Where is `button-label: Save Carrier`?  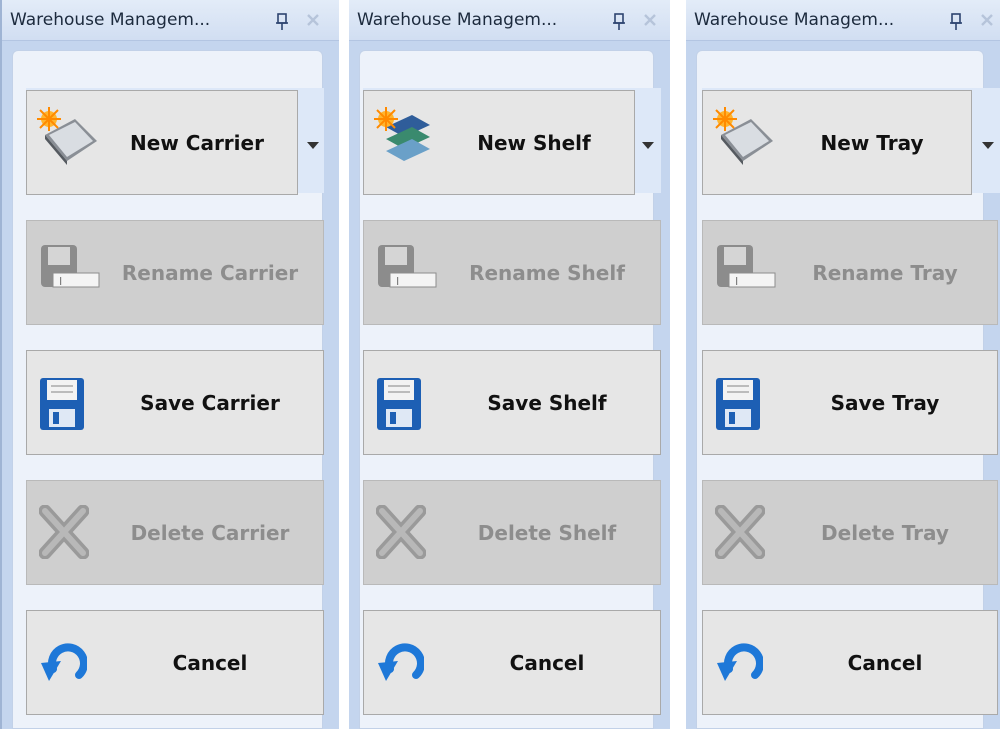 button-label: Save Carrier is located at coordinates (210, 402).